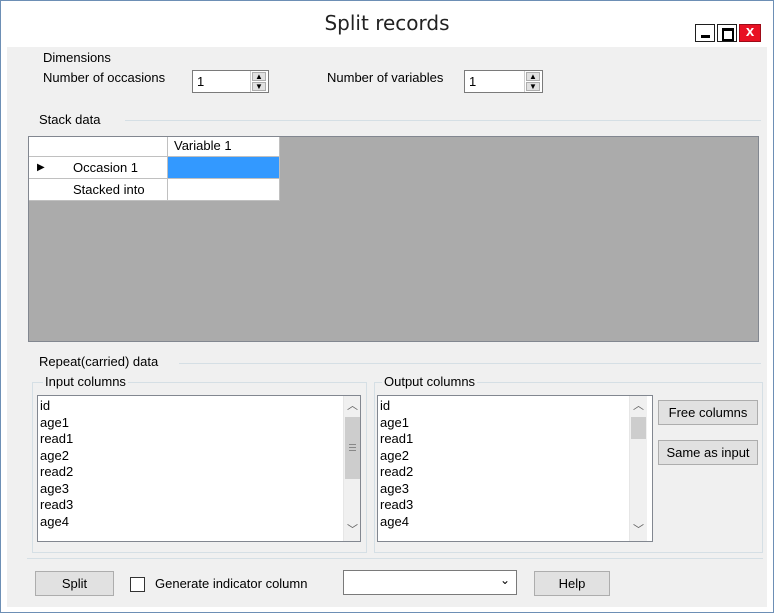  Describe the element at coordinates (259, 86) in the screenshot. I see `occasions-down-icon: ▼` at that location.